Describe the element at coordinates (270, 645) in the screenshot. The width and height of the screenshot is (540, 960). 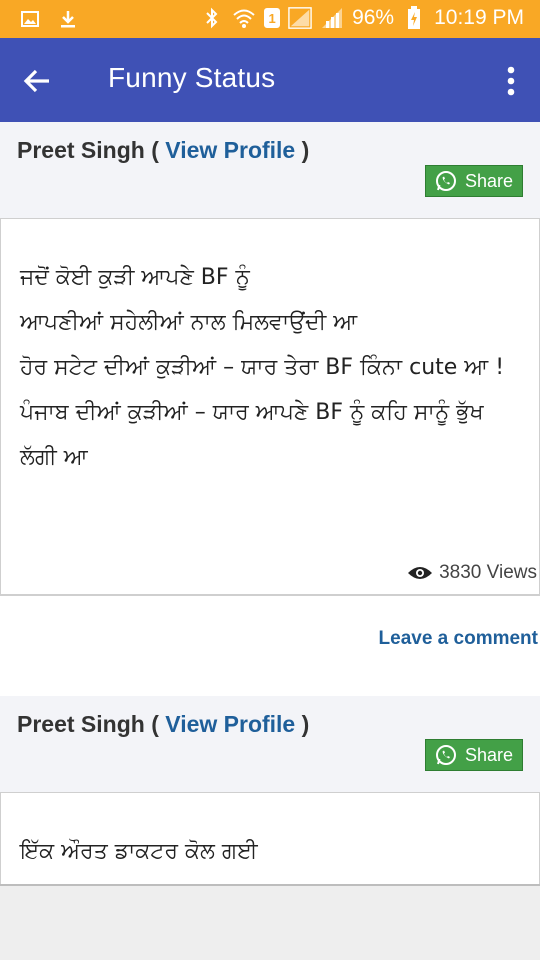
I see `comment-section: Leave a comment` at that location.